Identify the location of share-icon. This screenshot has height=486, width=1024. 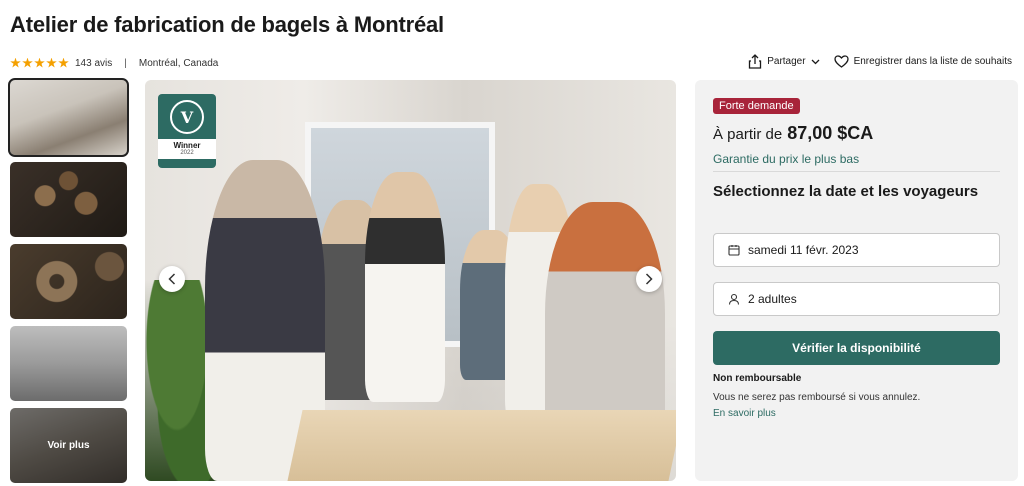
(755, 61).